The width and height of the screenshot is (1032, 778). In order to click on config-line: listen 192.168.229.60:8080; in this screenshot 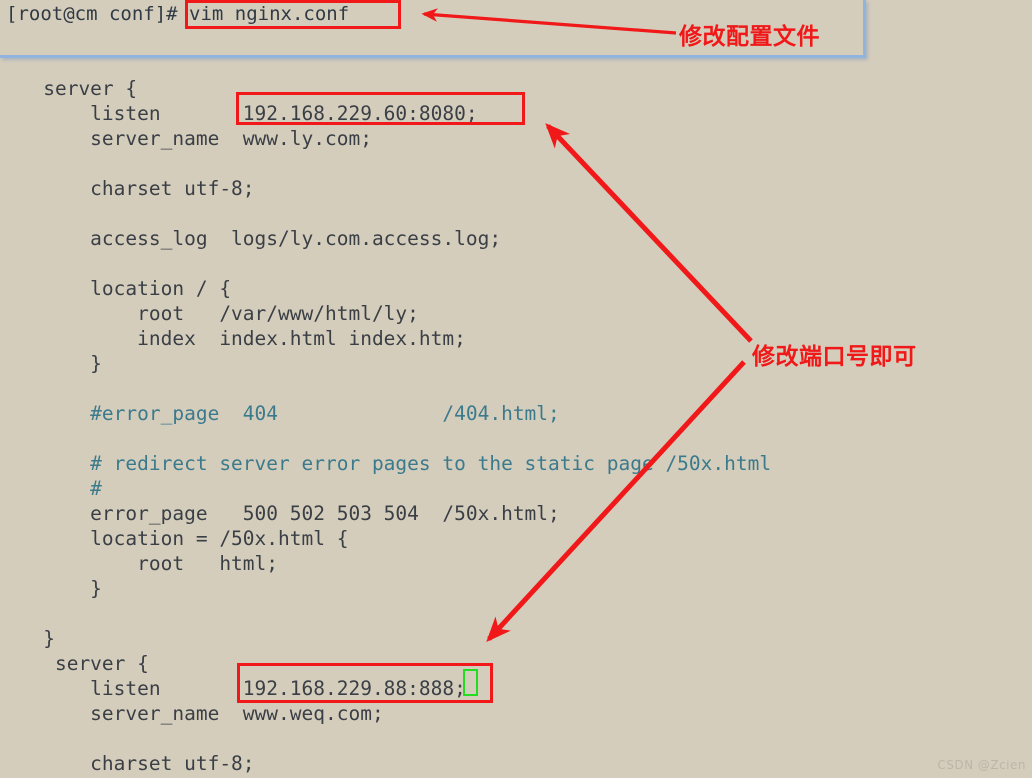, I will do `click(243, 113)`.